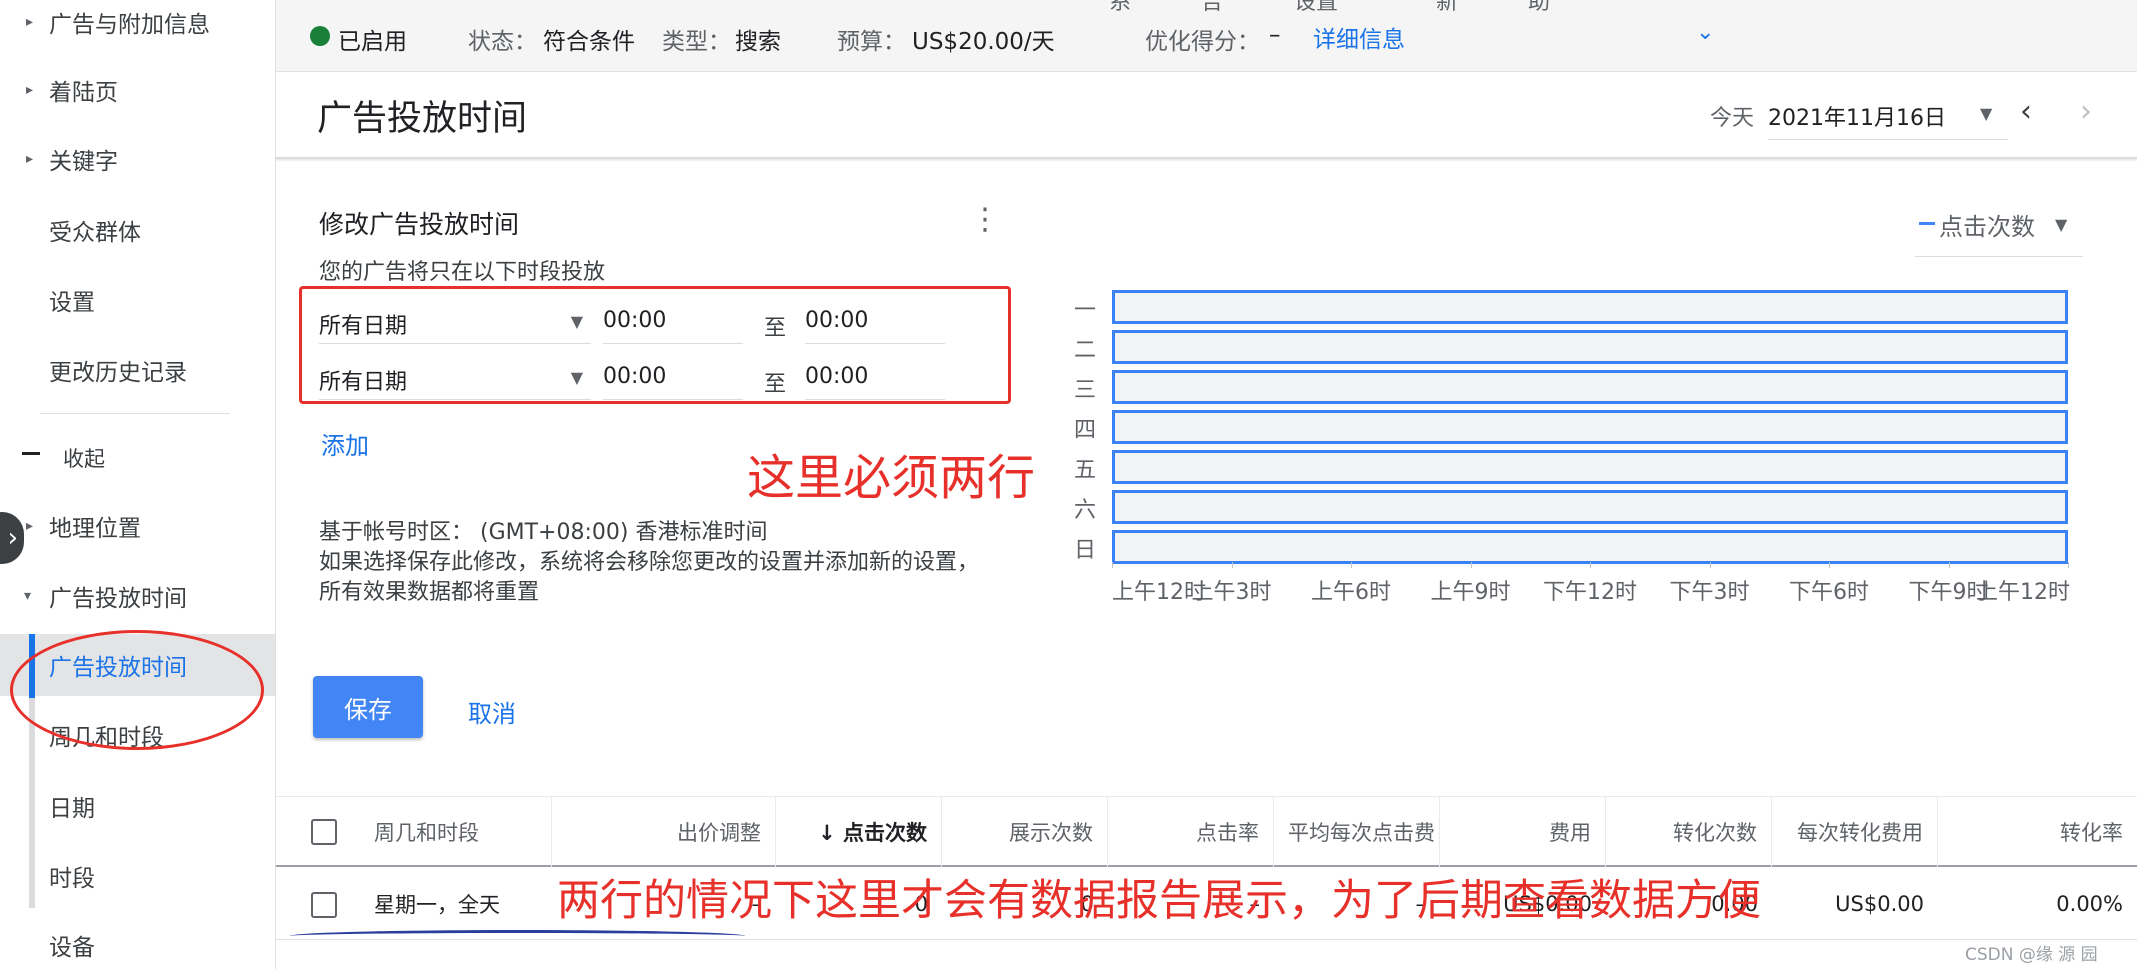 Image resolution: width=2137 pixels, height=969 pixels. What do you see at coordinates (320, 36) in the screenshot?
I see `status-dot-icon` at bounding box center [320, 36].